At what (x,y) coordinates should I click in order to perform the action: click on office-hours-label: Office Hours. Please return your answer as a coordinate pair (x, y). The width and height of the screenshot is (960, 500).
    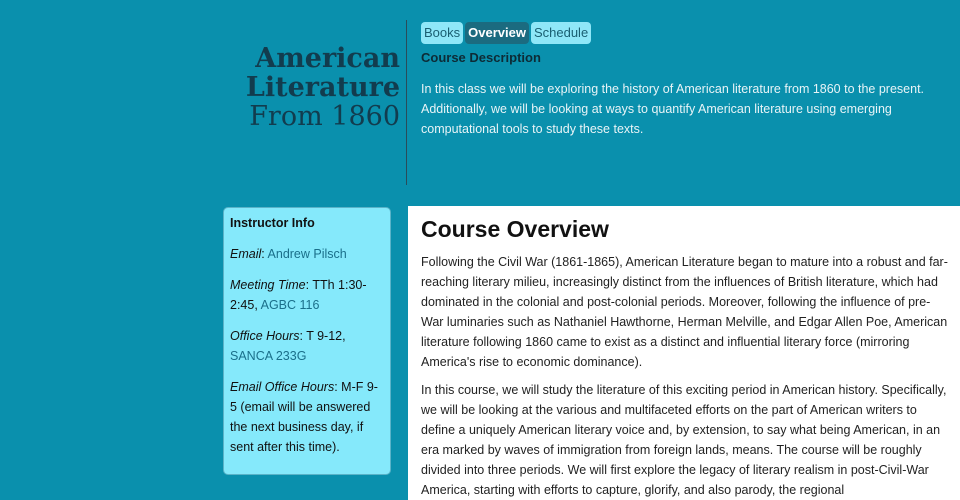
    Looking at the image, I should click on (265, 336).